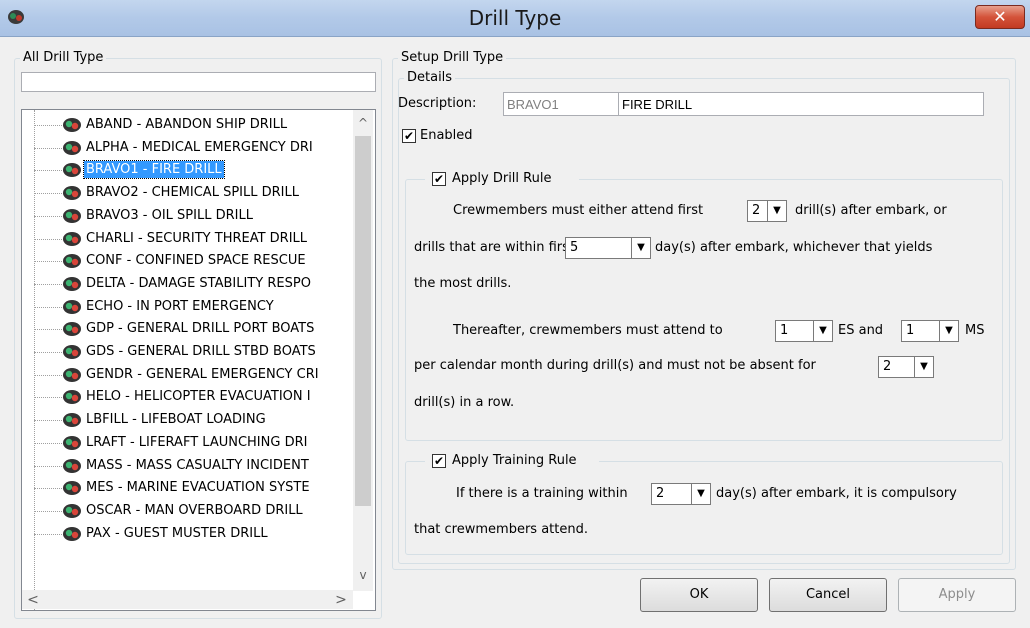 The image size is (1030, 628). I want to click on first-drills-value: 2, so click(756, 210).